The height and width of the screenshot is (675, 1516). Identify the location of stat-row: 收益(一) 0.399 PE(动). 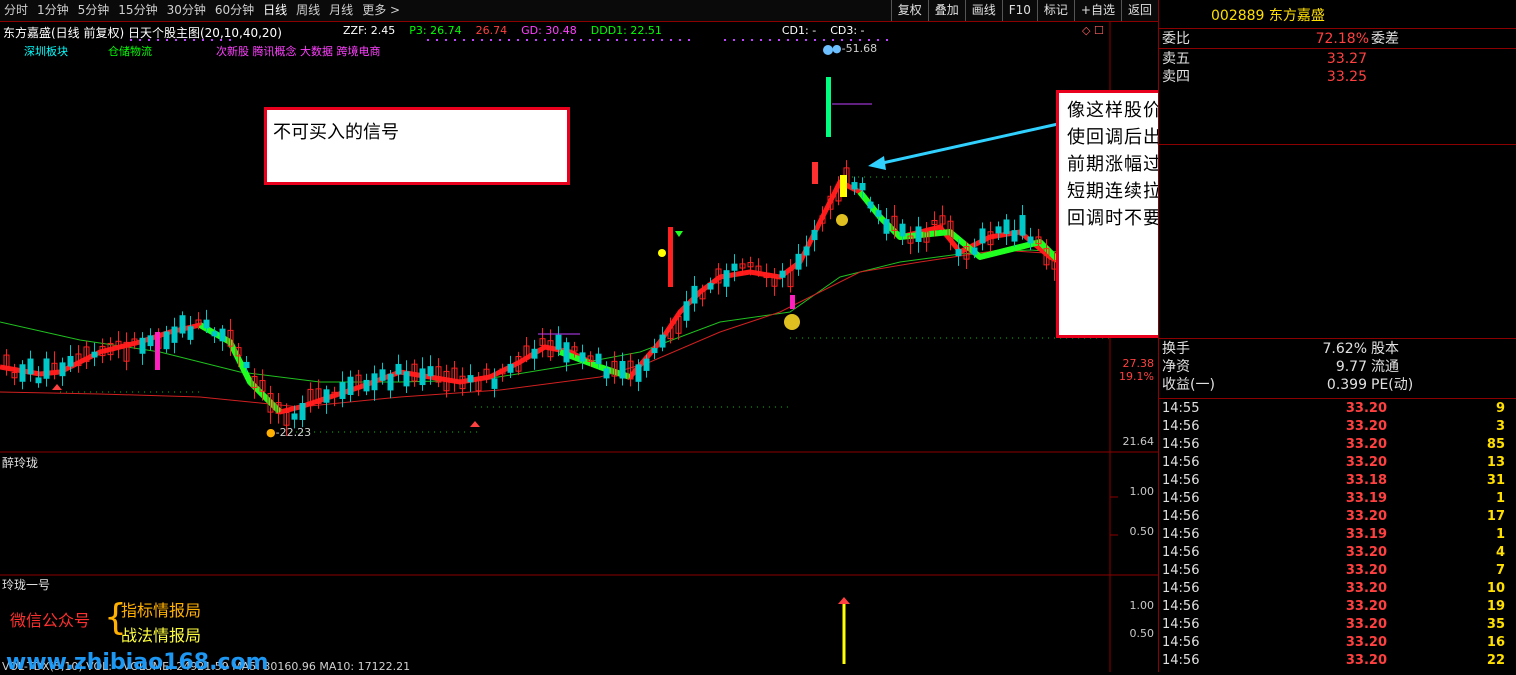
(1337, 385).